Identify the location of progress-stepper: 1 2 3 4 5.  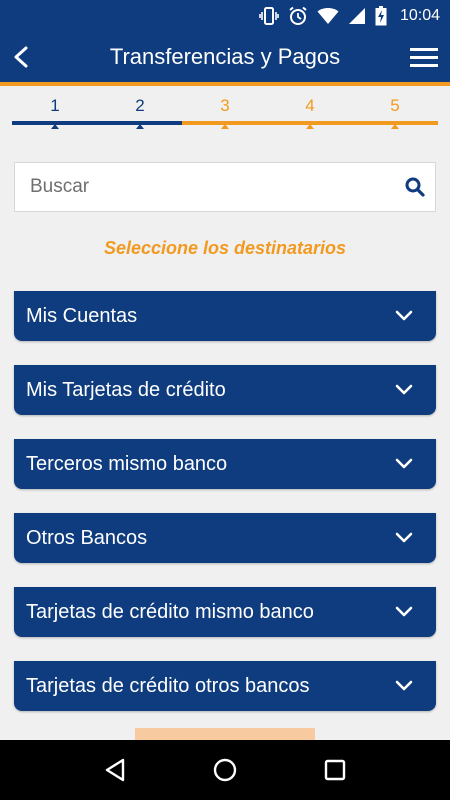
(225, 108).